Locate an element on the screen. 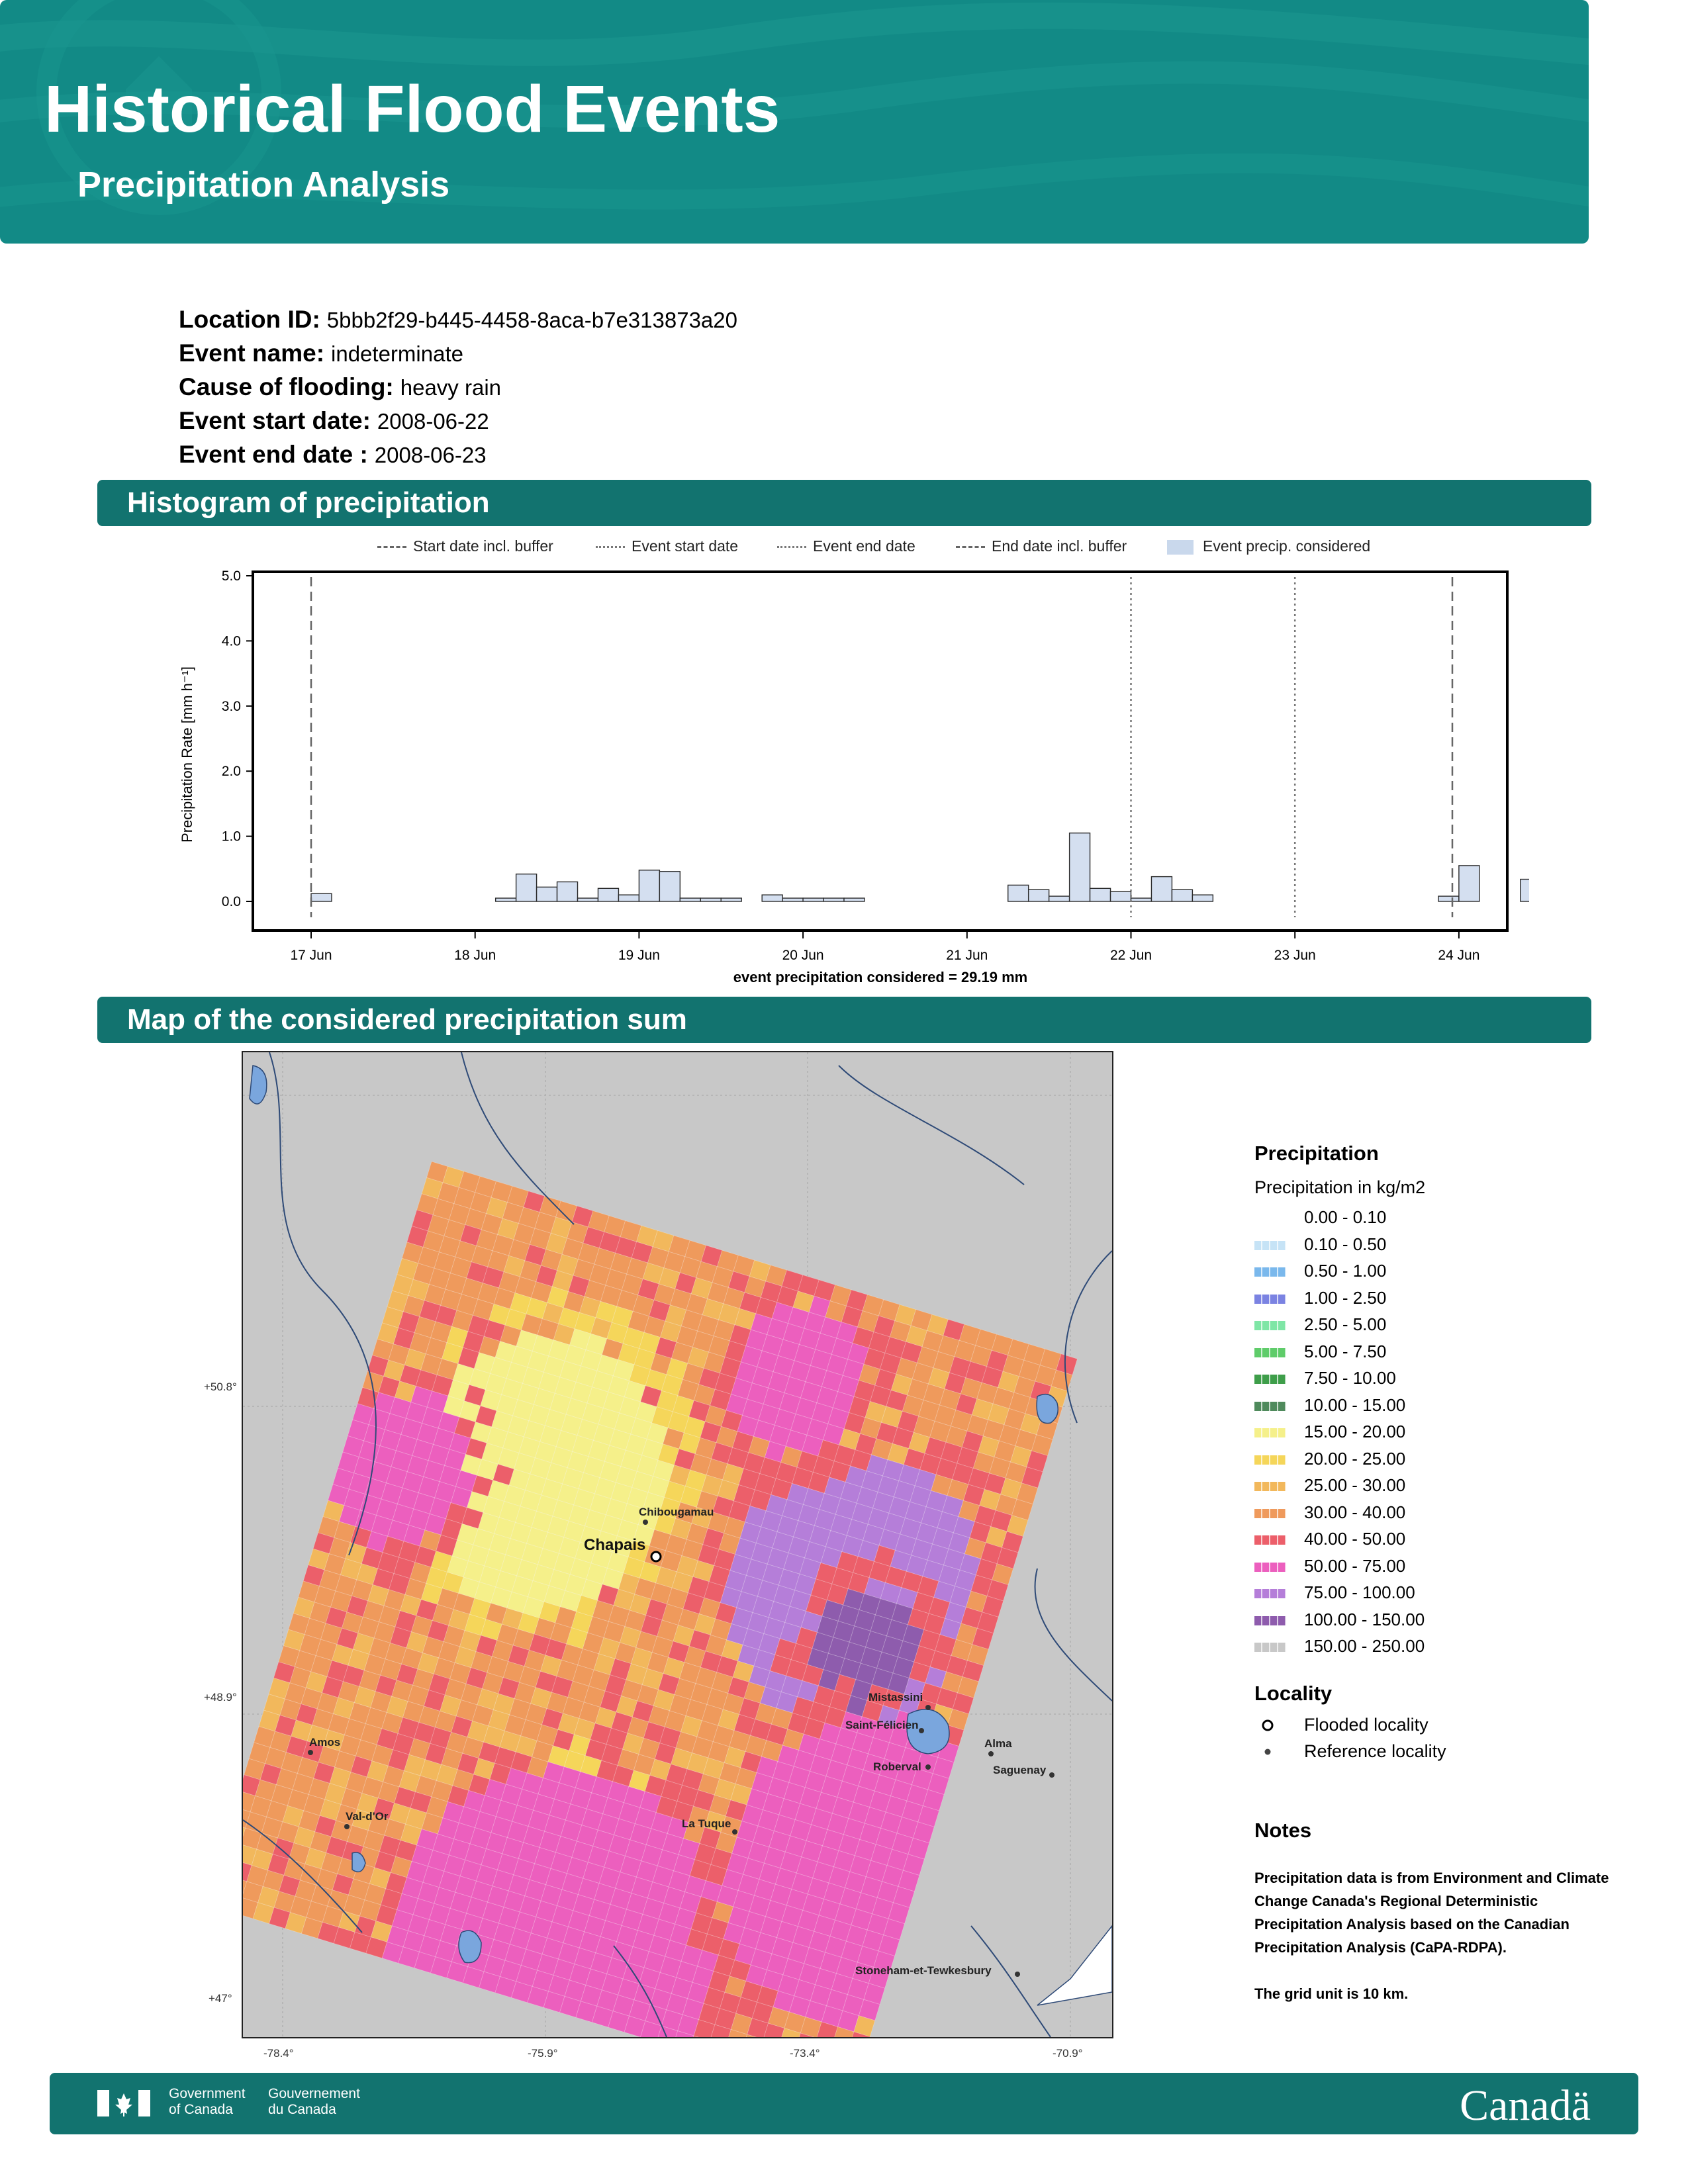  canada-flag-icon is located at coordinates (123, 2103).